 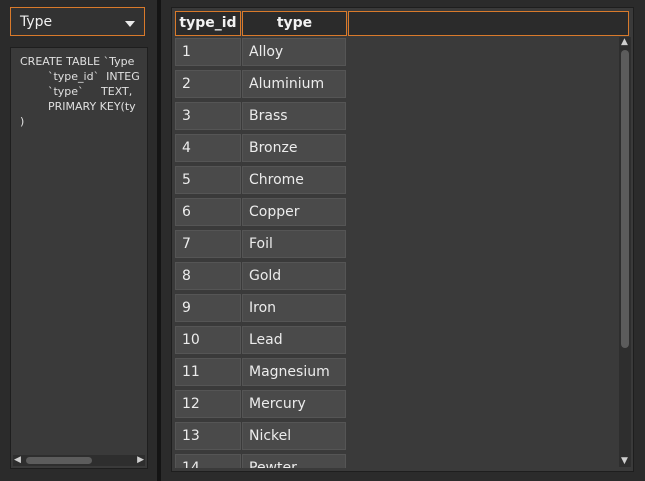 What do you see at coordinates (624, 42) in the screenshot?
I see `scroll-up-icon: ▲` at bounding box center [624, 42].